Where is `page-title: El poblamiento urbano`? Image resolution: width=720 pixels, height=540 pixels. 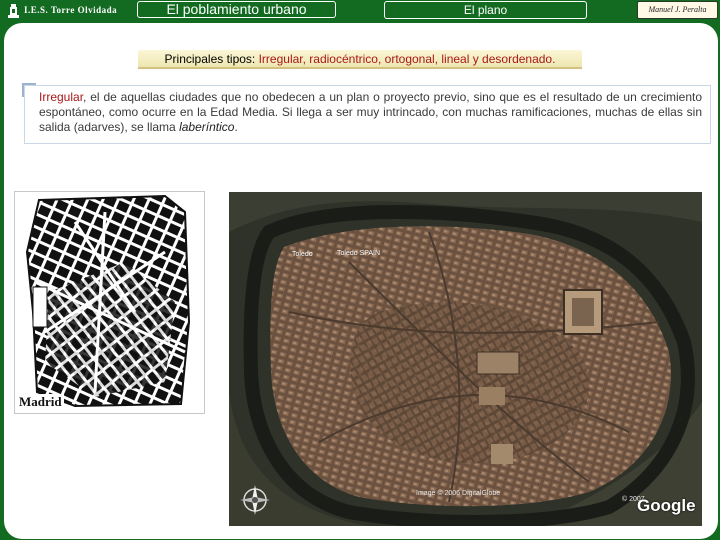 page-title: El poblamiento urbano is located at coordinates (236, 9).